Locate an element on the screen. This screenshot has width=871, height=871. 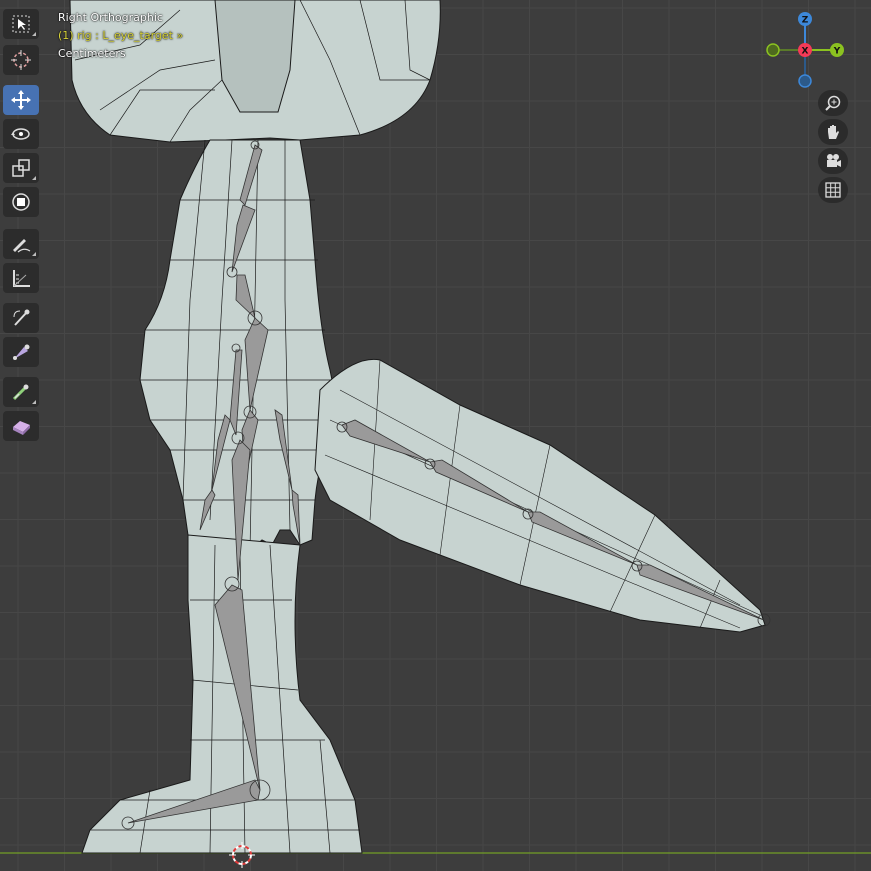
bone-envelope-tool is located at coordinates (21, 426).